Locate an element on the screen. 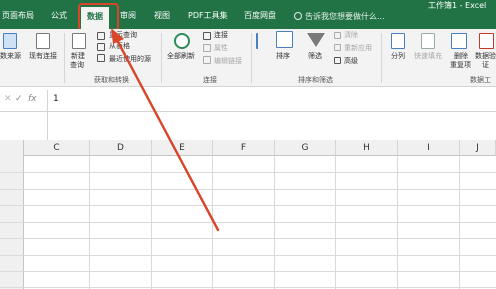 This screenshot has width=496, height=289. edit-links-button: 编辑链接 is located at coordinates (228, 61).